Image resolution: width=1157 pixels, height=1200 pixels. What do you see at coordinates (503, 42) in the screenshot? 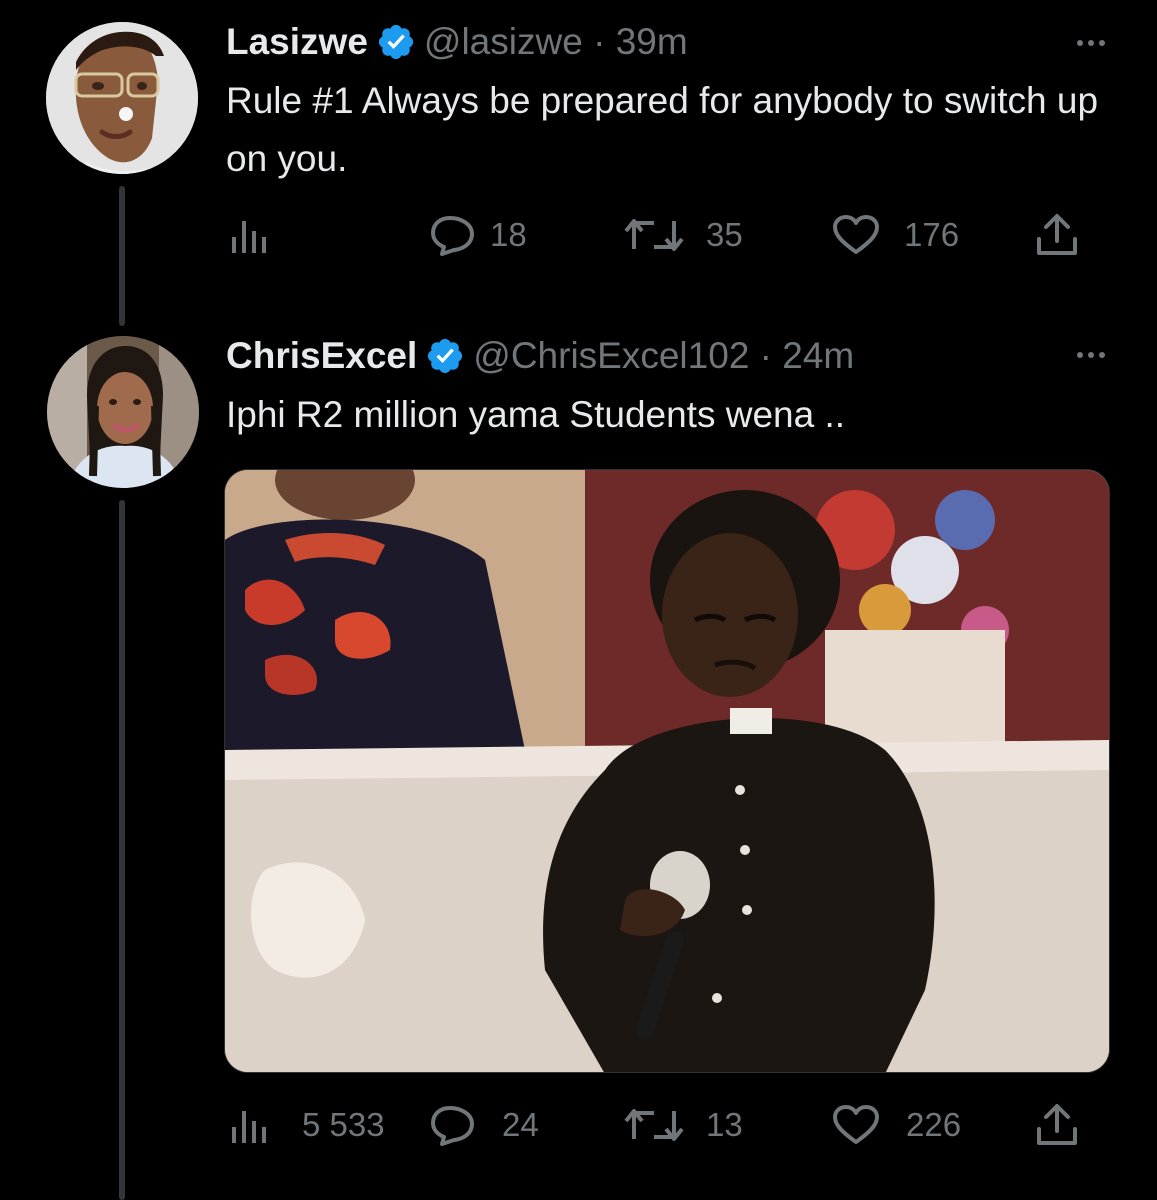
I see `handle: @lasizwe` at bounding box center [503, 42].